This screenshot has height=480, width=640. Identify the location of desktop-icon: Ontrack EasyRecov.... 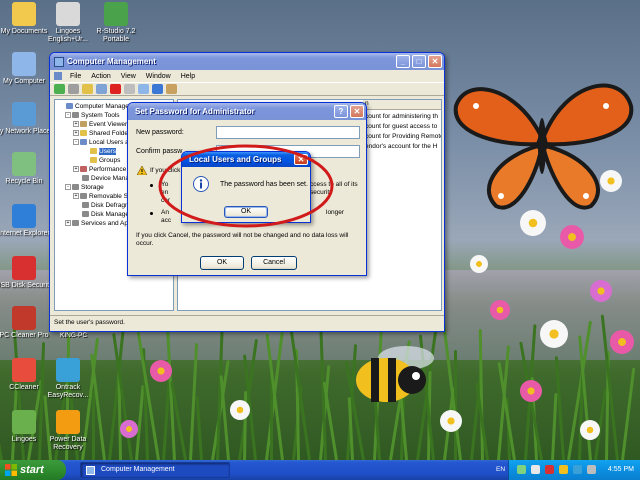
(68, 379).